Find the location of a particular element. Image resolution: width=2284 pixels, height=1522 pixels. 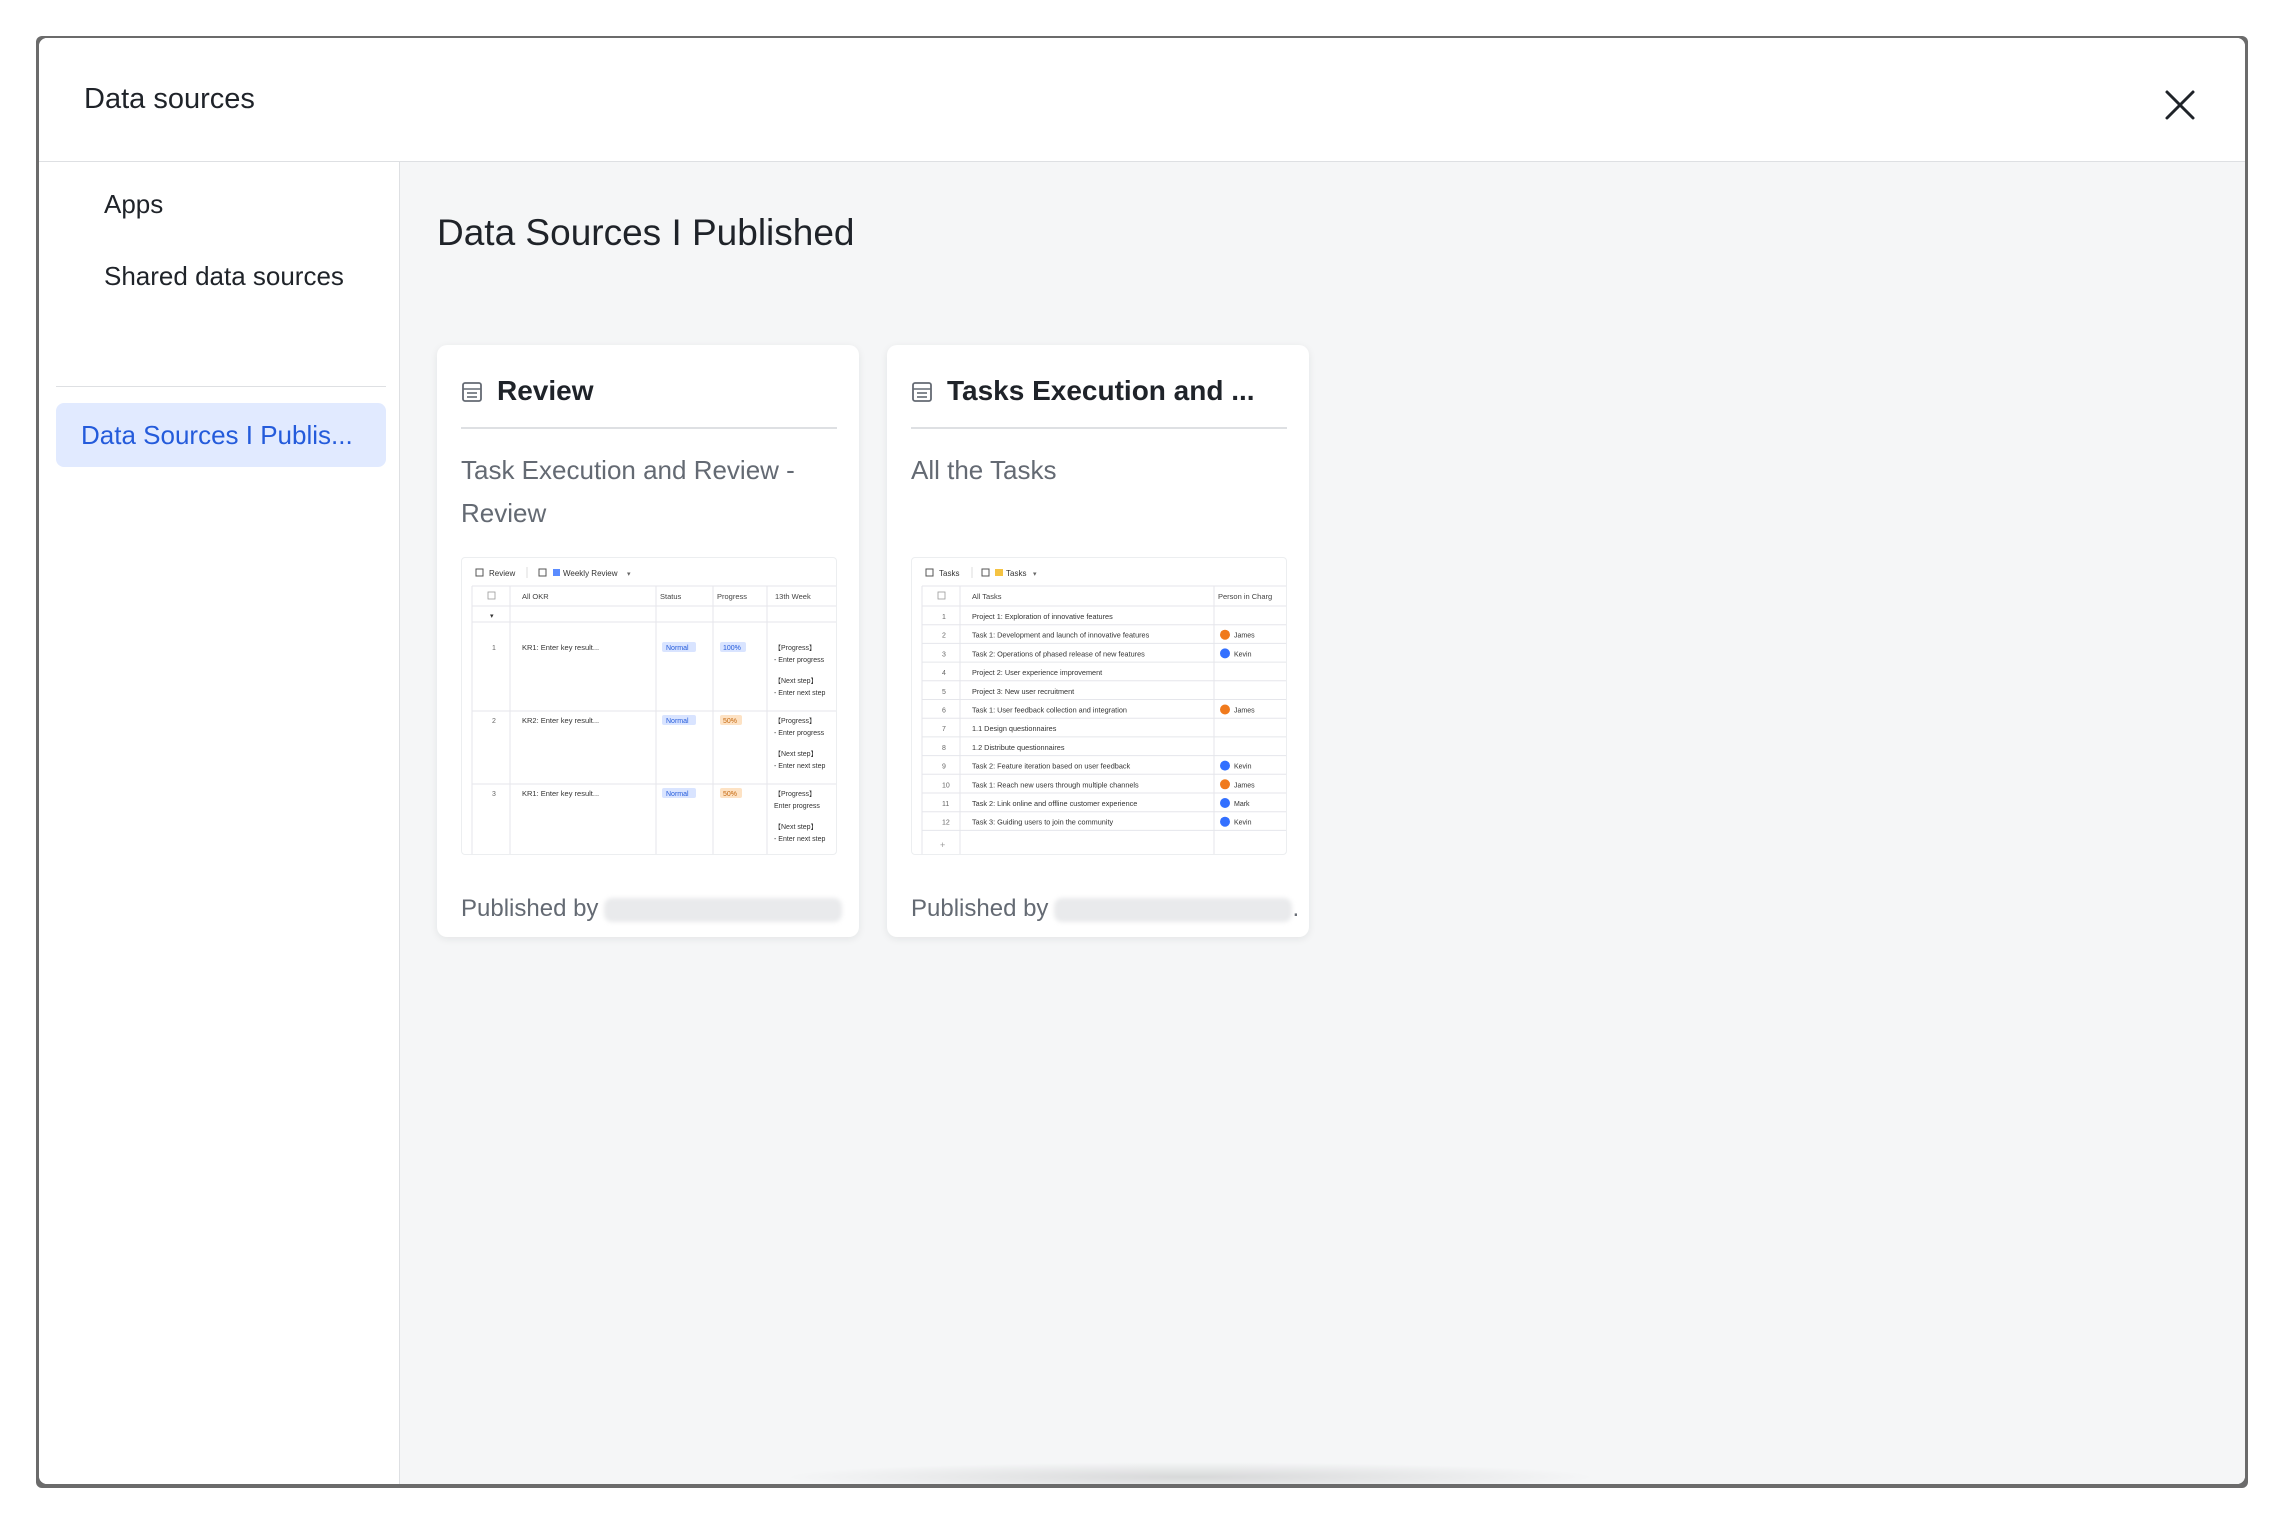

card-footer: Published by is located at coordinates (652, 910).